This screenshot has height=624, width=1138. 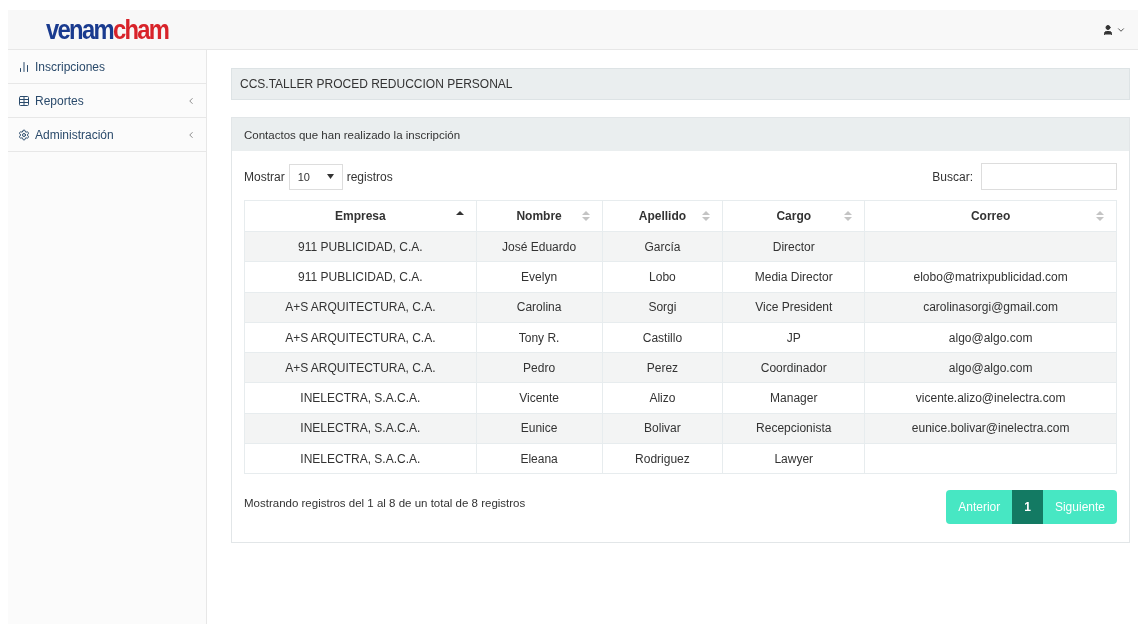 I want to click on sidebar-item: Reportes, so click(x=107, y=101).